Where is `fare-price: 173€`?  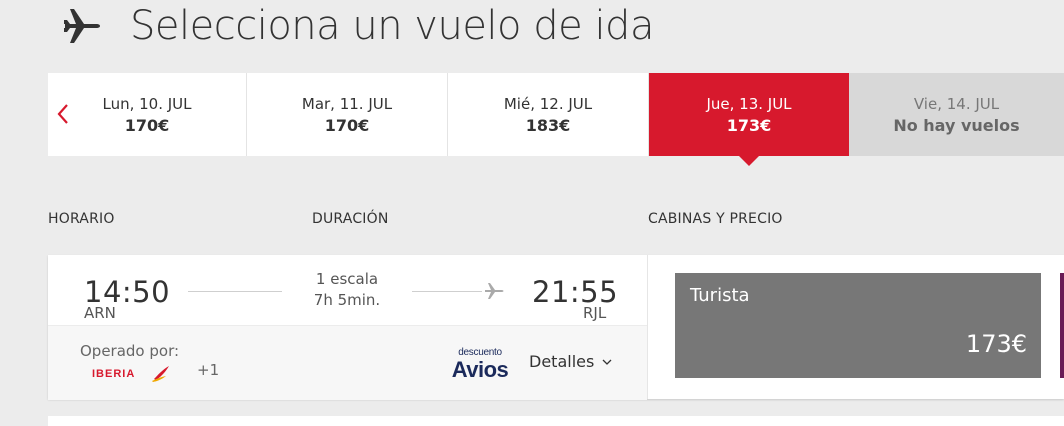 fare-price: 173€ is located at coordinates (996, 344).